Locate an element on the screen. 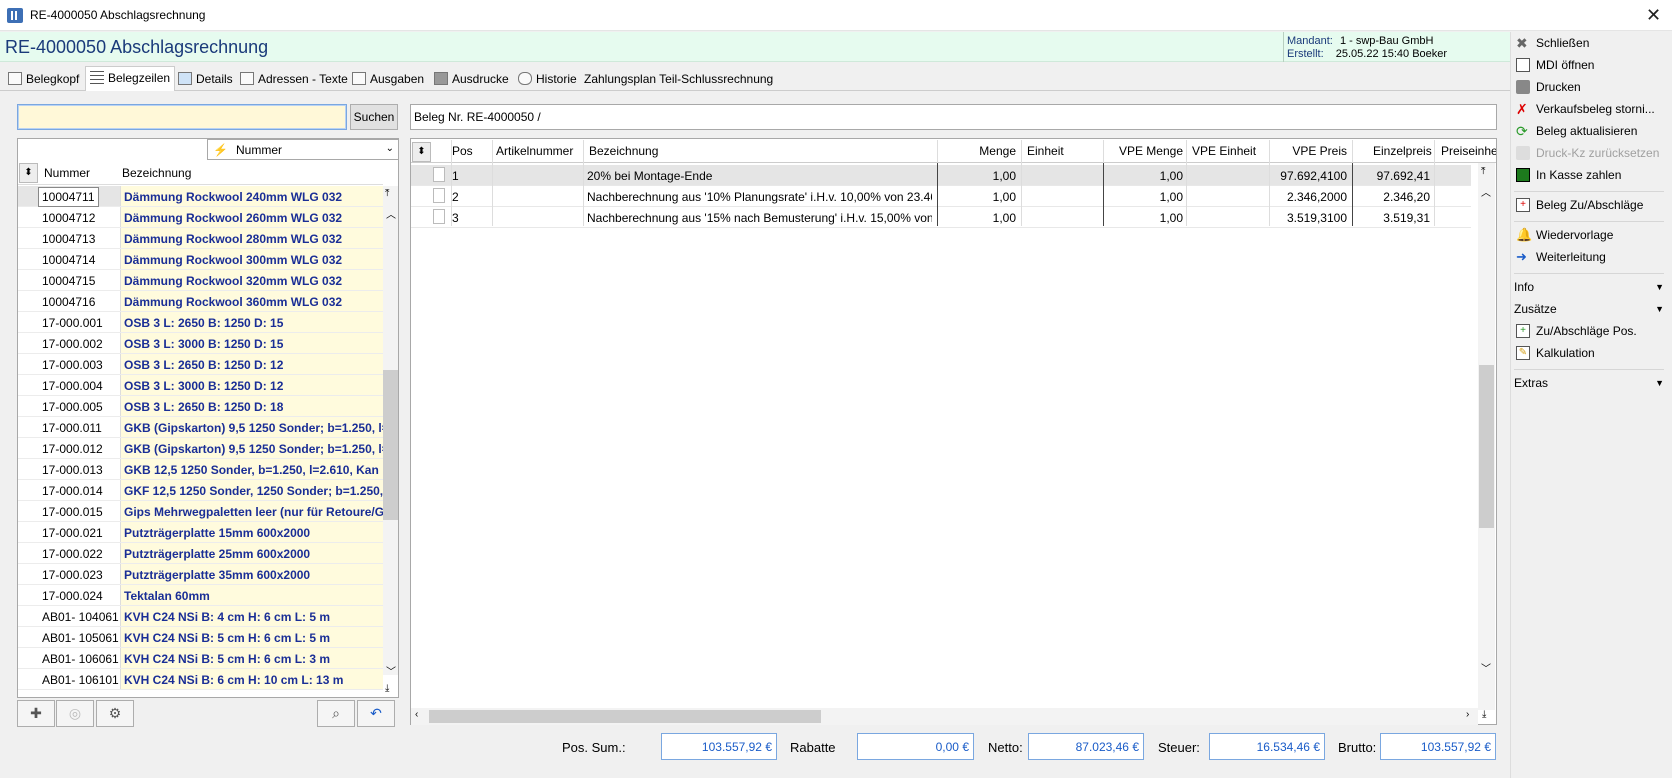 This screenshot has height=778, width=1672. settings-tool-icon: ⚙ is located at coordinates (115, 713).